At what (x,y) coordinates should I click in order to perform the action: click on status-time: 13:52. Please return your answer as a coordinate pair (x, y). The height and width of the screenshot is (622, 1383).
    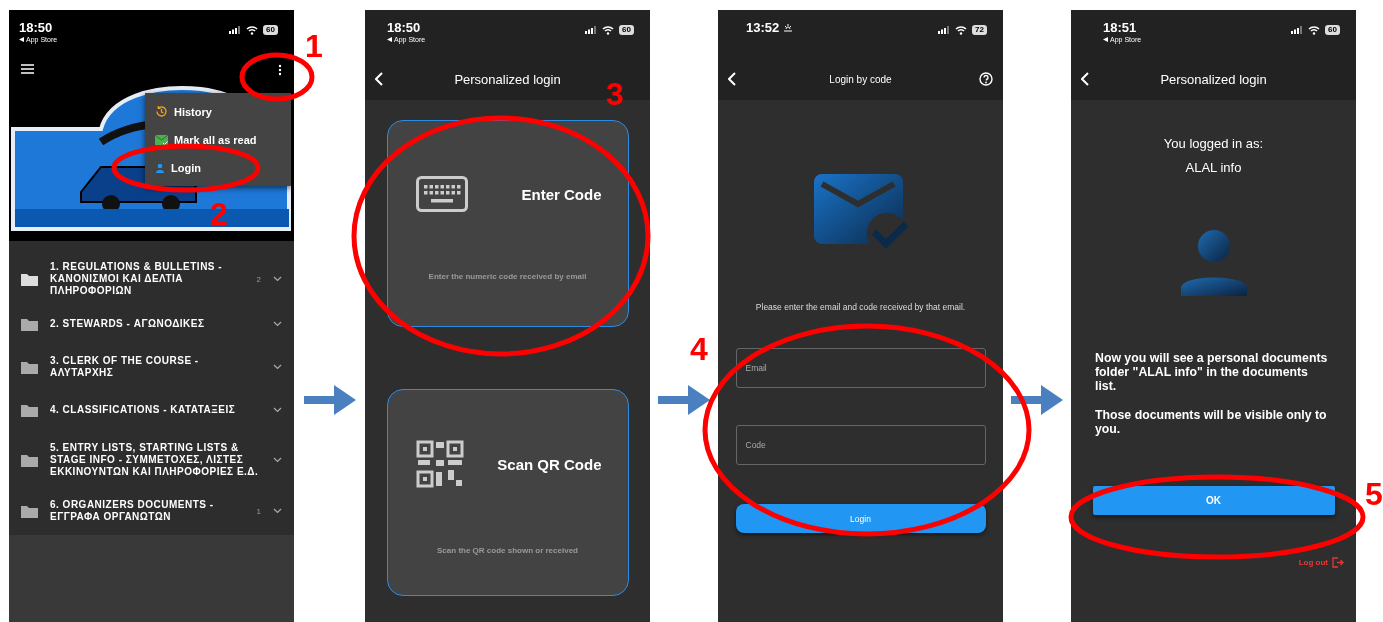
    Looking at the image, I should click on (770, 27).